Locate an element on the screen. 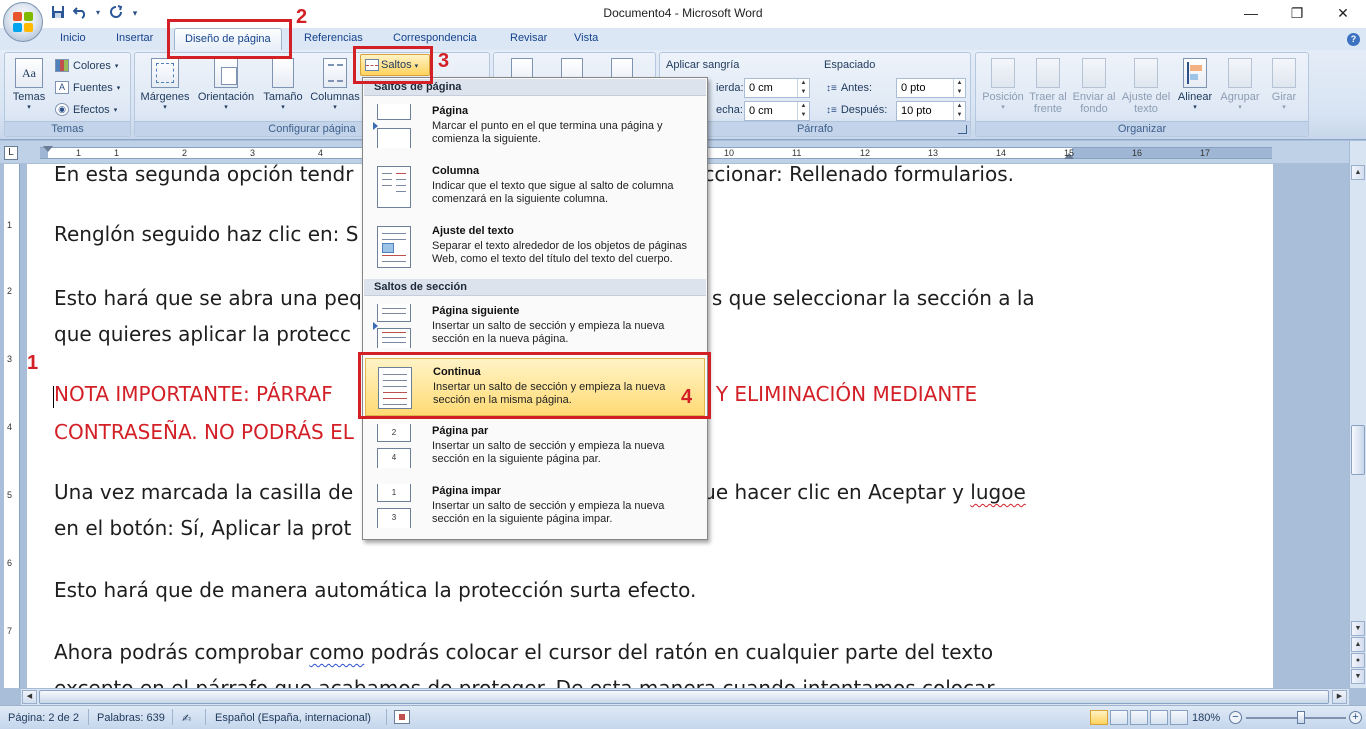 Image resolution: width=1366 pixels, height=729 pixels. derecha-label: echa: is located at coordinates (729, 110).